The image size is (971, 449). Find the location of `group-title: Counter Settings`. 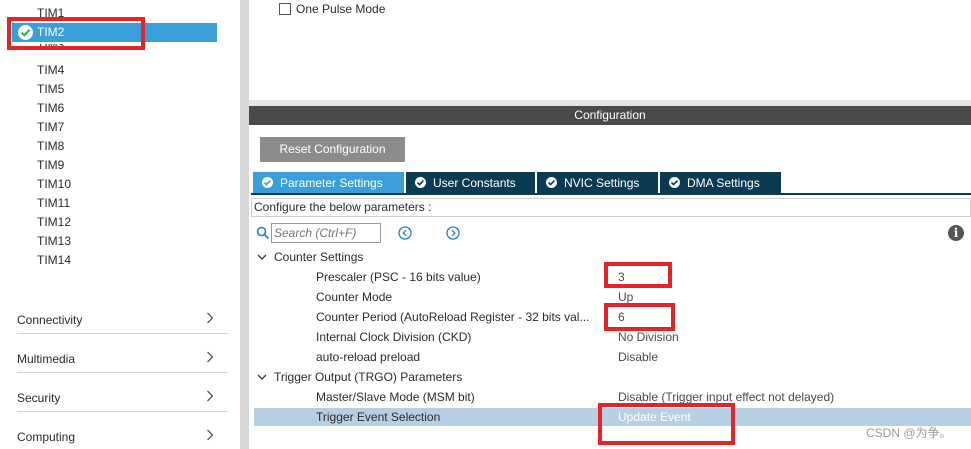

group-title: Counter Settings is located at coordinates (319, 257).